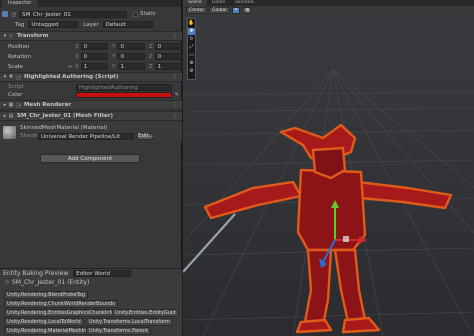 This screenshot has height=336, width=474. What do you see at coordinates (114, 46) in the screenshot?
I see `position-y-label: Y` at bounding box center [114, 46].